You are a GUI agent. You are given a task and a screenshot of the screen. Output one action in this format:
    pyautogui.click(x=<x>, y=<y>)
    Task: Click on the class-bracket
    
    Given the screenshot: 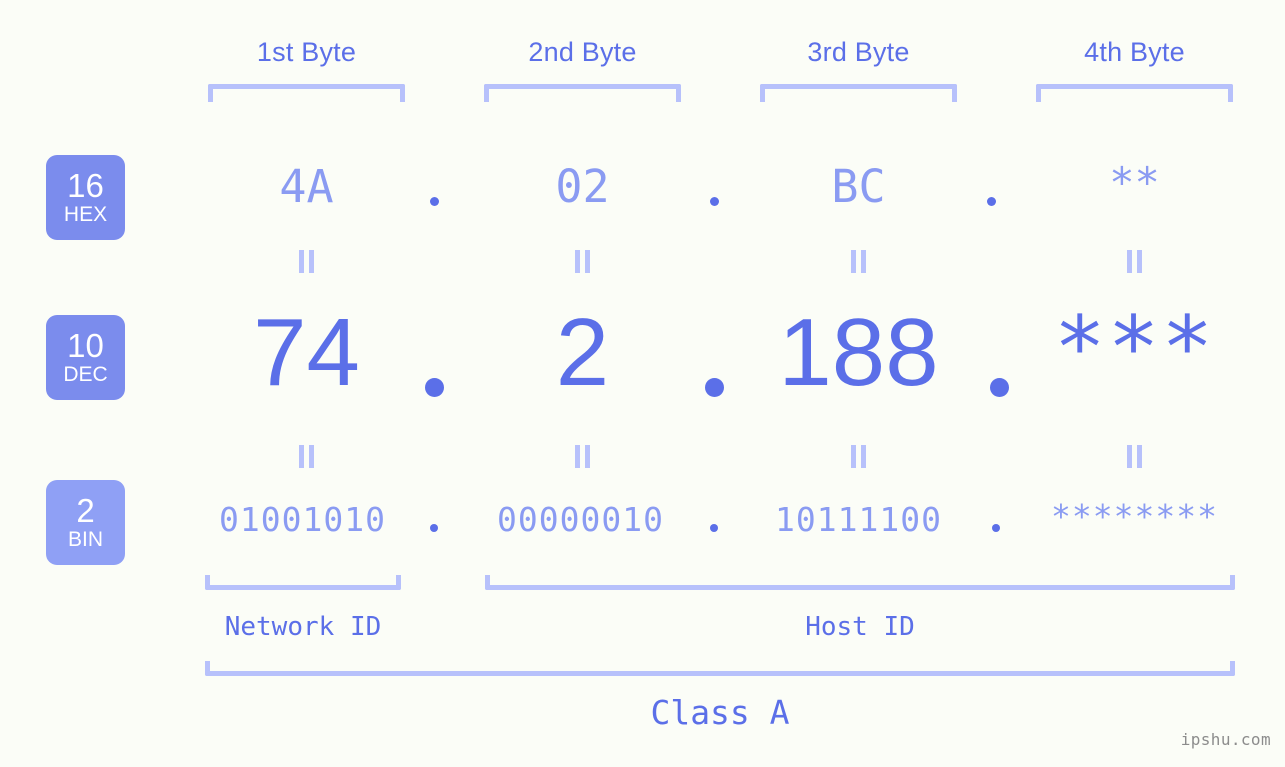 What is the action you would take?
    pyautogui.click(x=720, y=668)
    